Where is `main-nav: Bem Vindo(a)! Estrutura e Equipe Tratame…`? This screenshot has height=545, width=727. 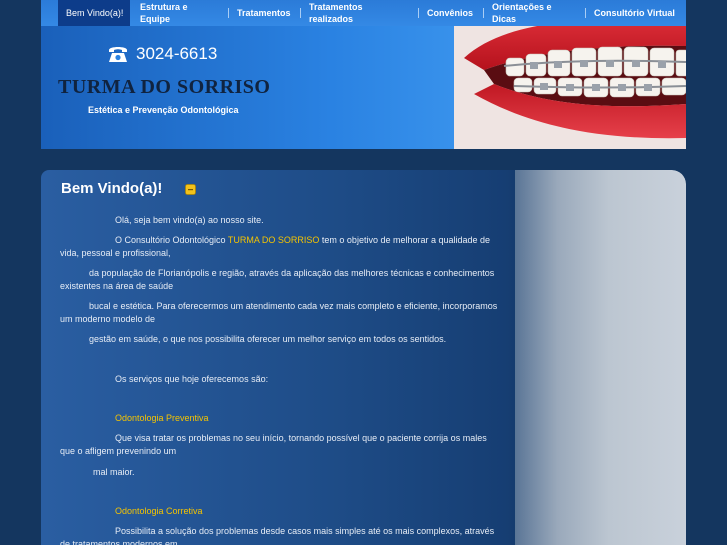 main-nav: Bem Vindo(a)! Estrutura e Equipe Tratame… is located at coordinates (363, 13).